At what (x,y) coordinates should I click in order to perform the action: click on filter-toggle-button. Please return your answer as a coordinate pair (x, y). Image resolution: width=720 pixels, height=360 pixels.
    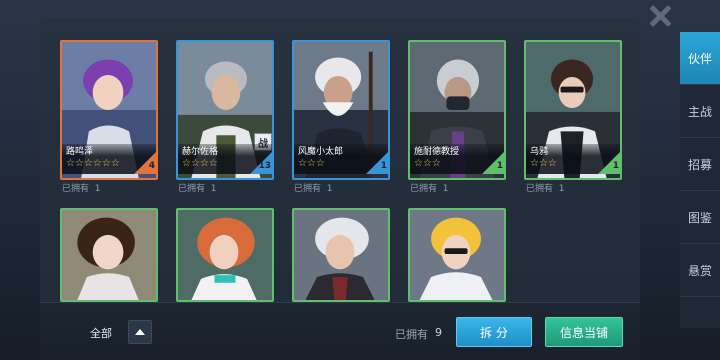
    Looking at the image, I should click on (140, 332).